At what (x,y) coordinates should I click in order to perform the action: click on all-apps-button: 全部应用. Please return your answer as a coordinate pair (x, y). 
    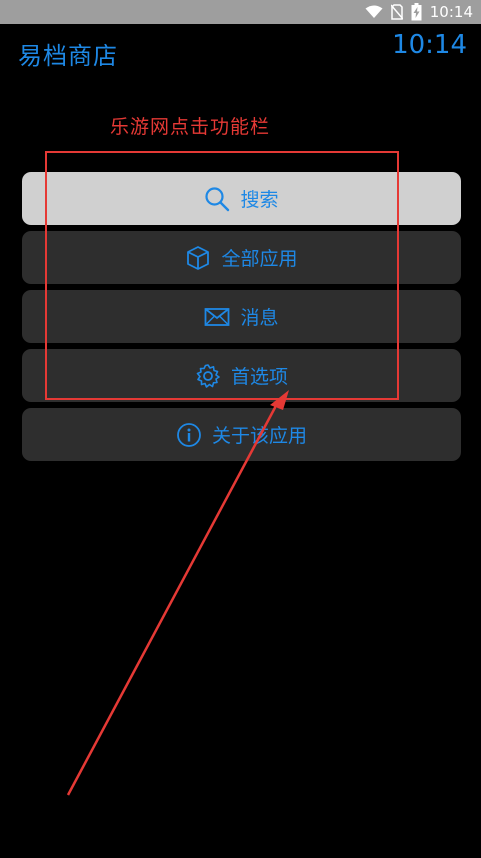
    Looking at the image, I should click on (241, 257).